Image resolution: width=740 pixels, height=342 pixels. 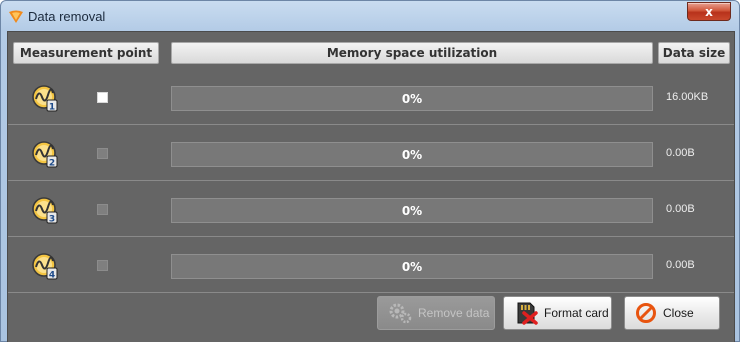 What do you see at coordinates (527, 313) in the screenshot?
I see `memory-card-delete-icon` at bounding box center [527, 313].